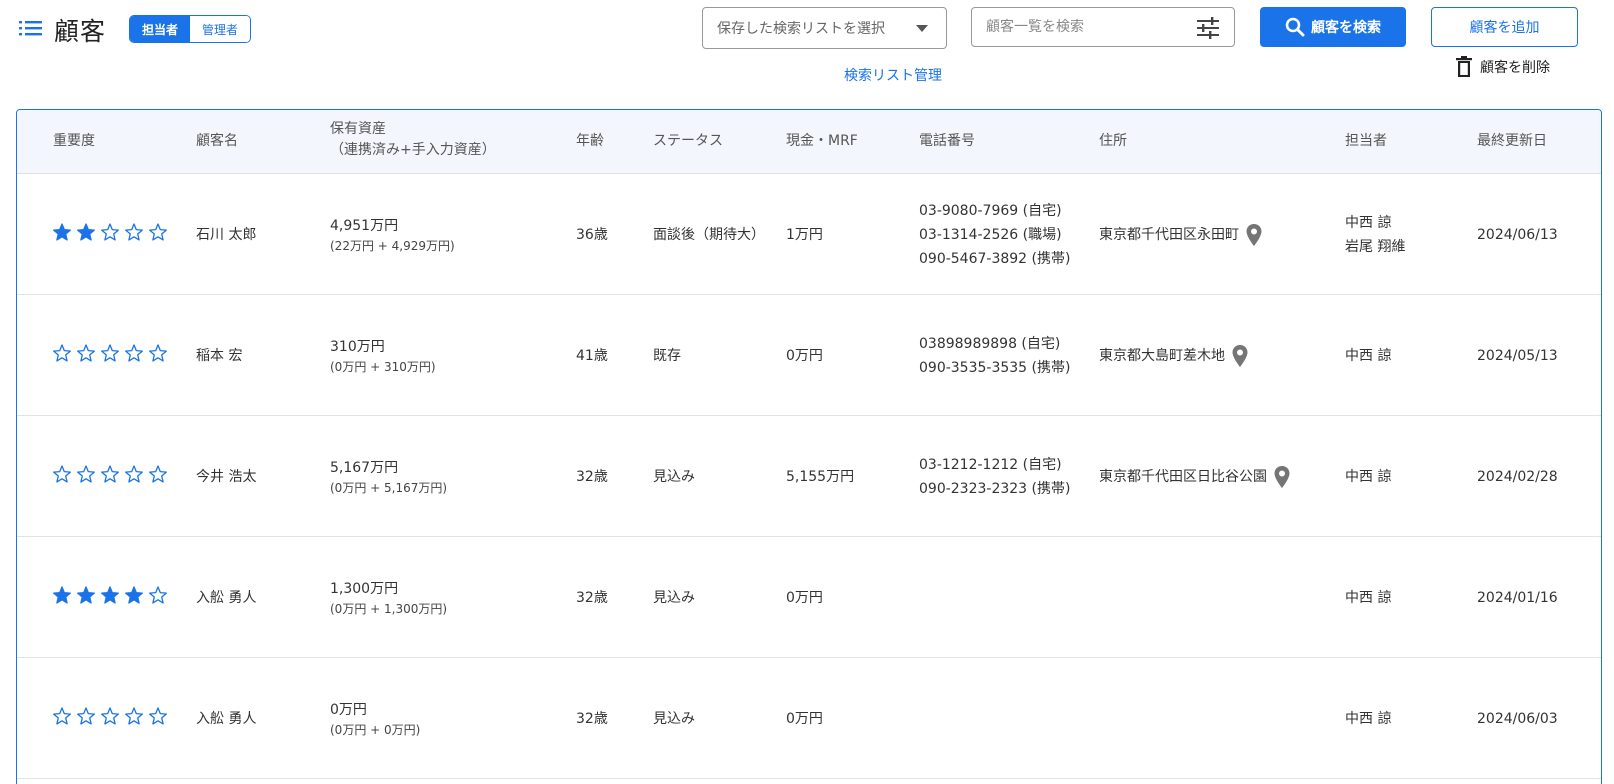 Image resolution: width=1614 pixels, height=784 pixels. I want to click on customer-name: 石川 太郎, so click(226, 235).